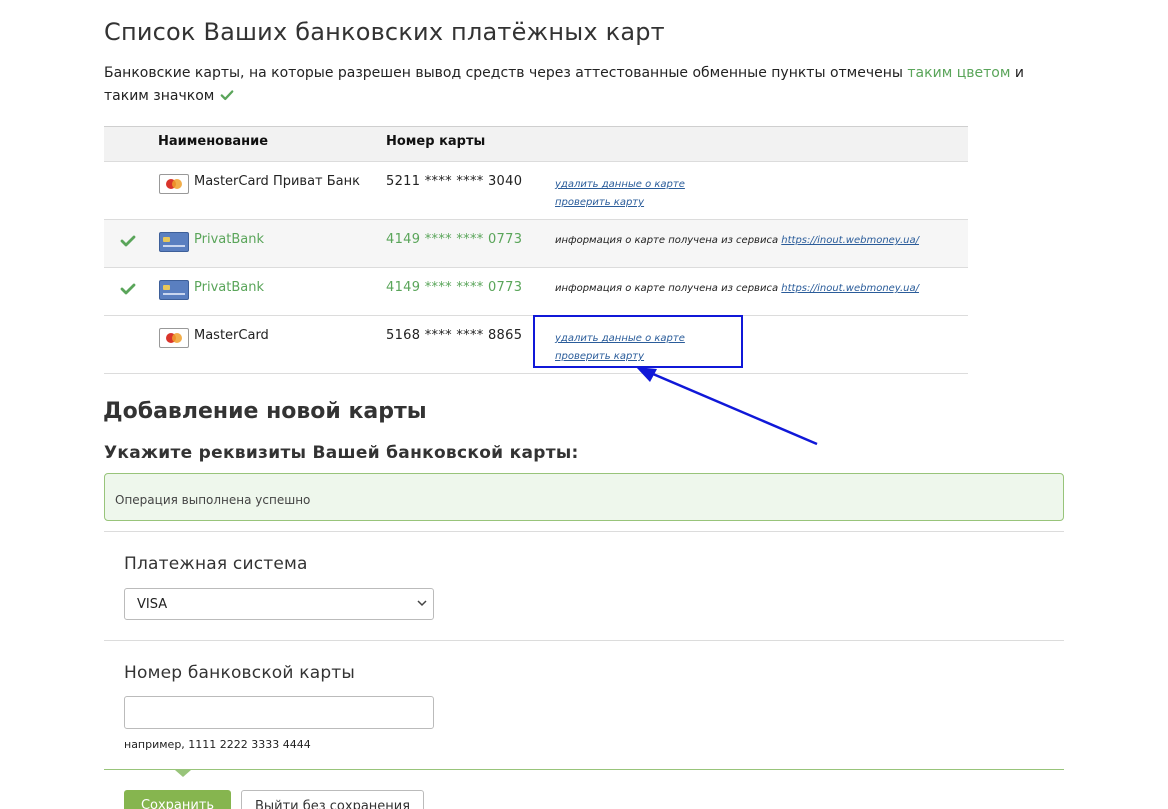  What do you see at coordinates (217, 744) in the screenshot?
I see `card-number-hint: например, 1111 2222 3333 4444` at bounding box center [217, 744].